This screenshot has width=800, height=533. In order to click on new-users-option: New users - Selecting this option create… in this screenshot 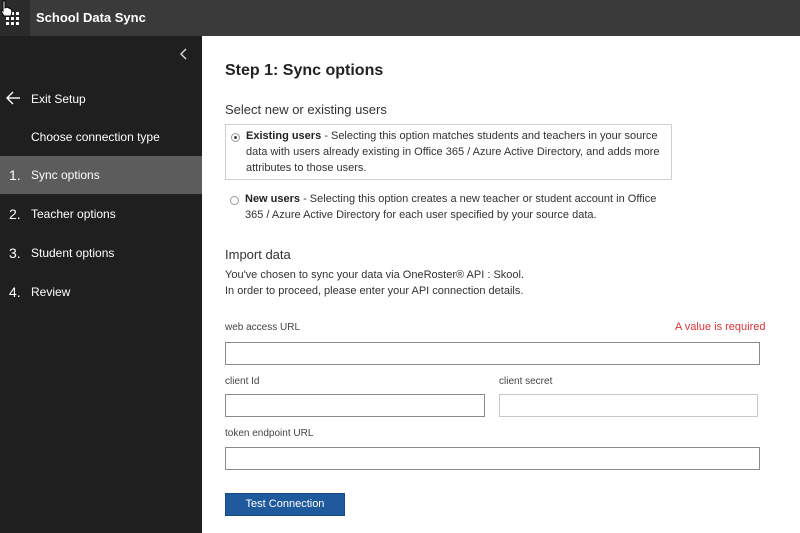, I will do `click(448, 207)`.